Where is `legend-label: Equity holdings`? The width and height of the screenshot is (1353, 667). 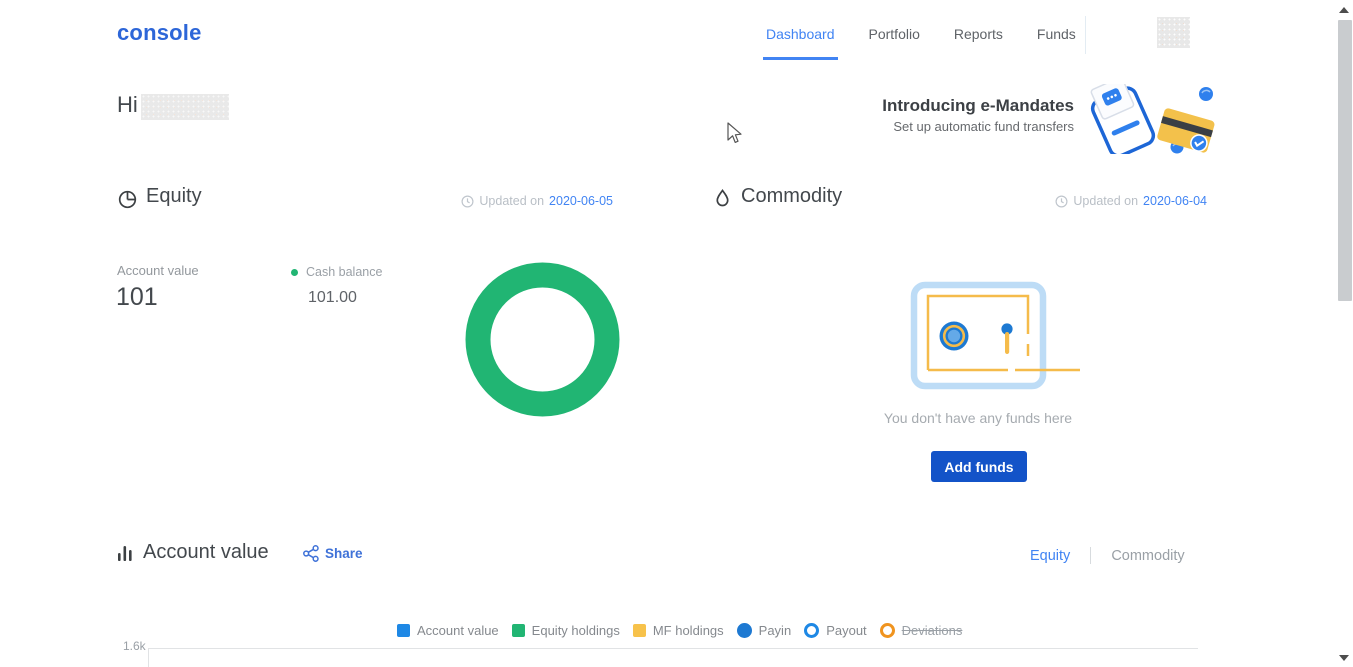
legend-label: Equity holdings is located at coordinates (575, 630).